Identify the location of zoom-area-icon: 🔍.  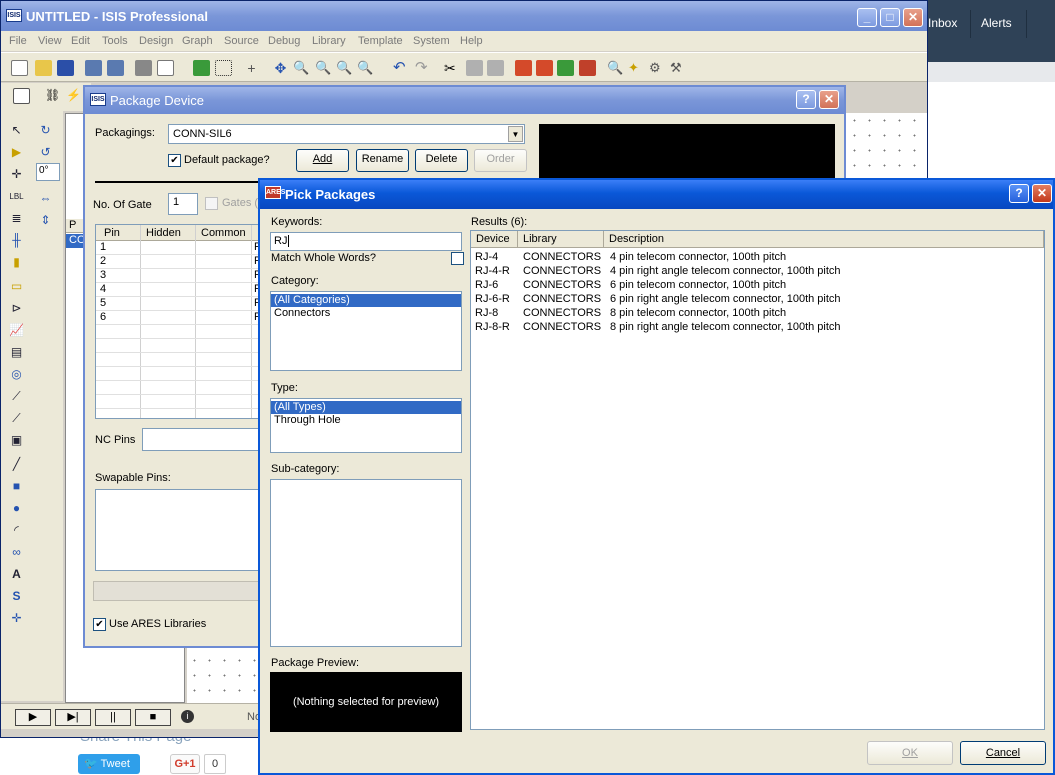
(365, 68).